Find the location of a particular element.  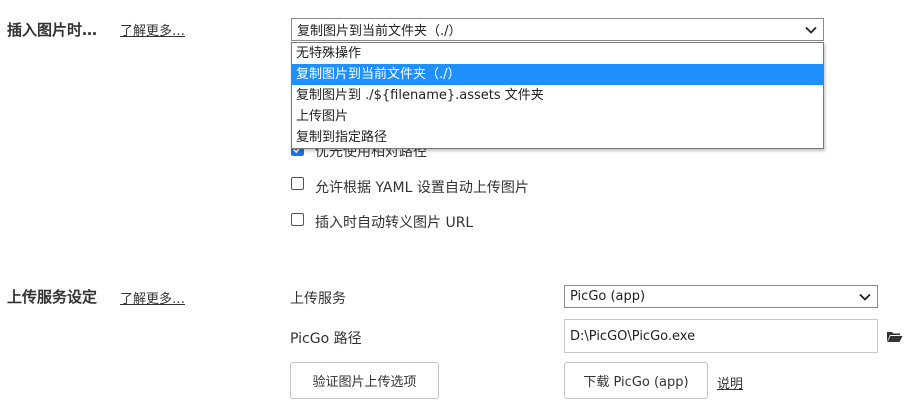

yaml-auto-upload-checkbox is located at coordinates (297, 183).